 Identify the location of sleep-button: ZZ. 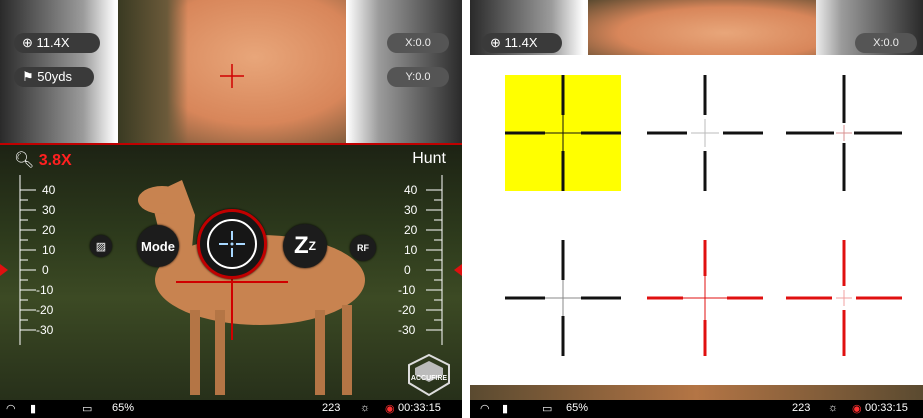
(305, 246).